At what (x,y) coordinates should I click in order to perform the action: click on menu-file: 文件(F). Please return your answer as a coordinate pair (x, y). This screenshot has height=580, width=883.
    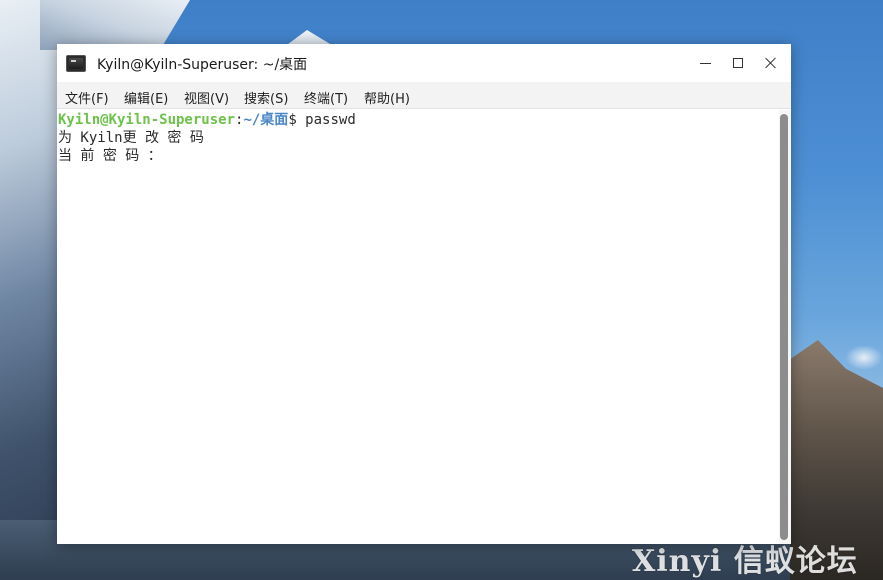
    Looking at the image, I should click on (87, 97).